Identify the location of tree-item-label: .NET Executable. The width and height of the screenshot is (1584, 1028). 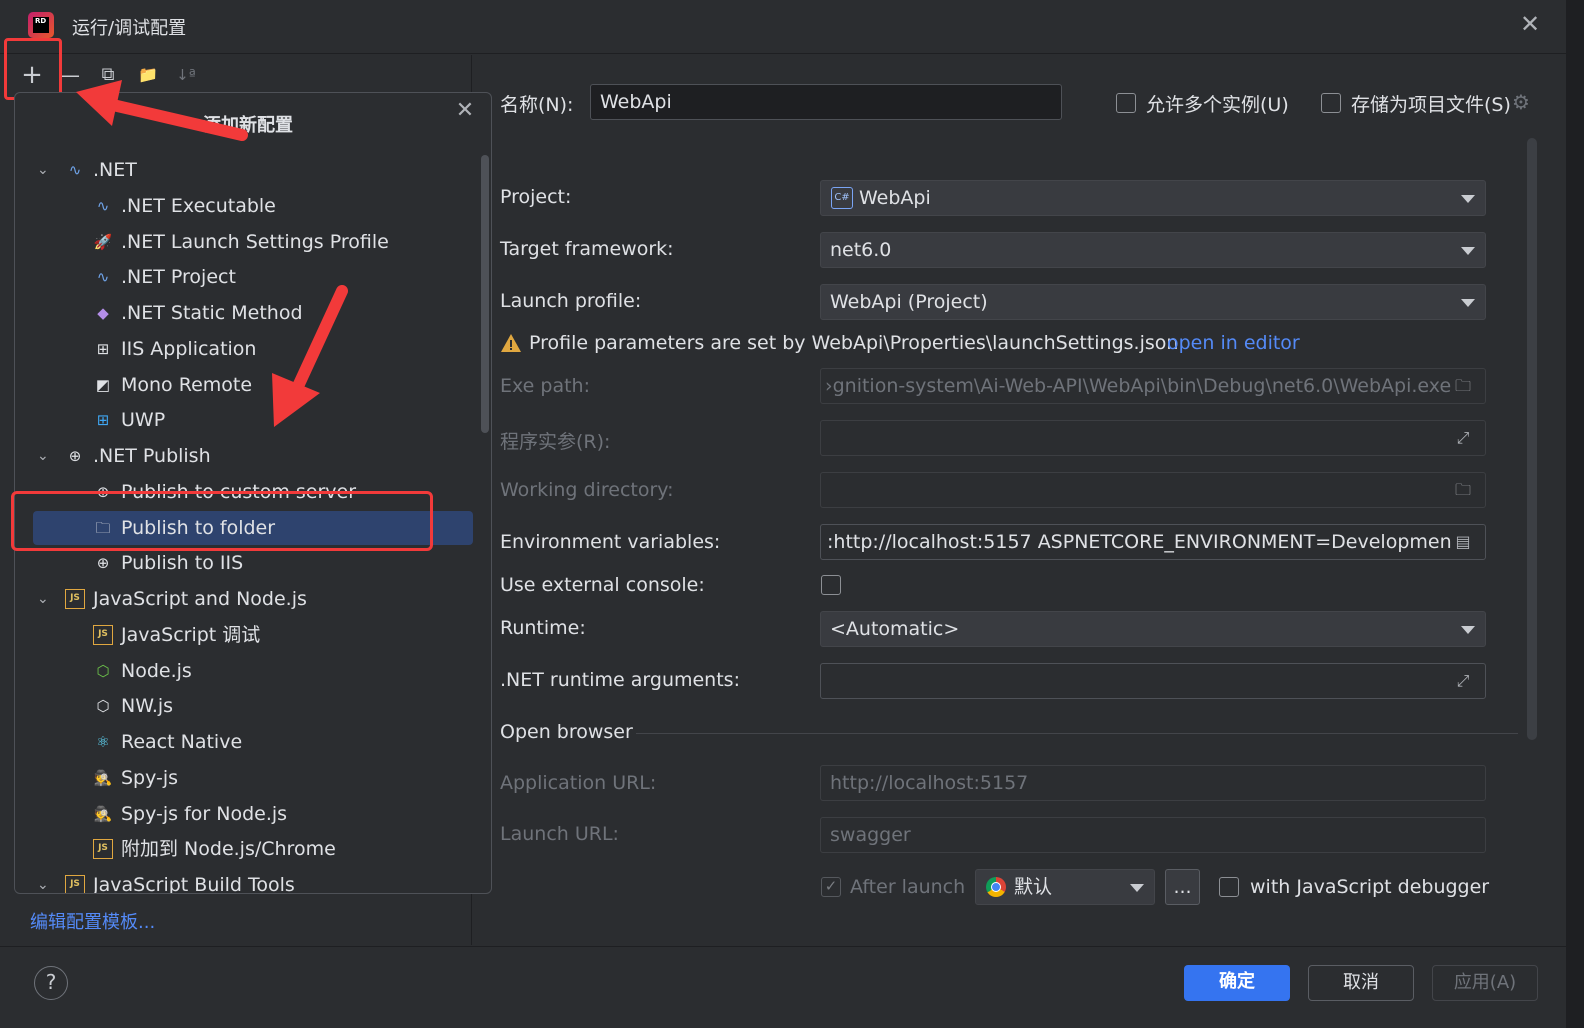
(198, 205).